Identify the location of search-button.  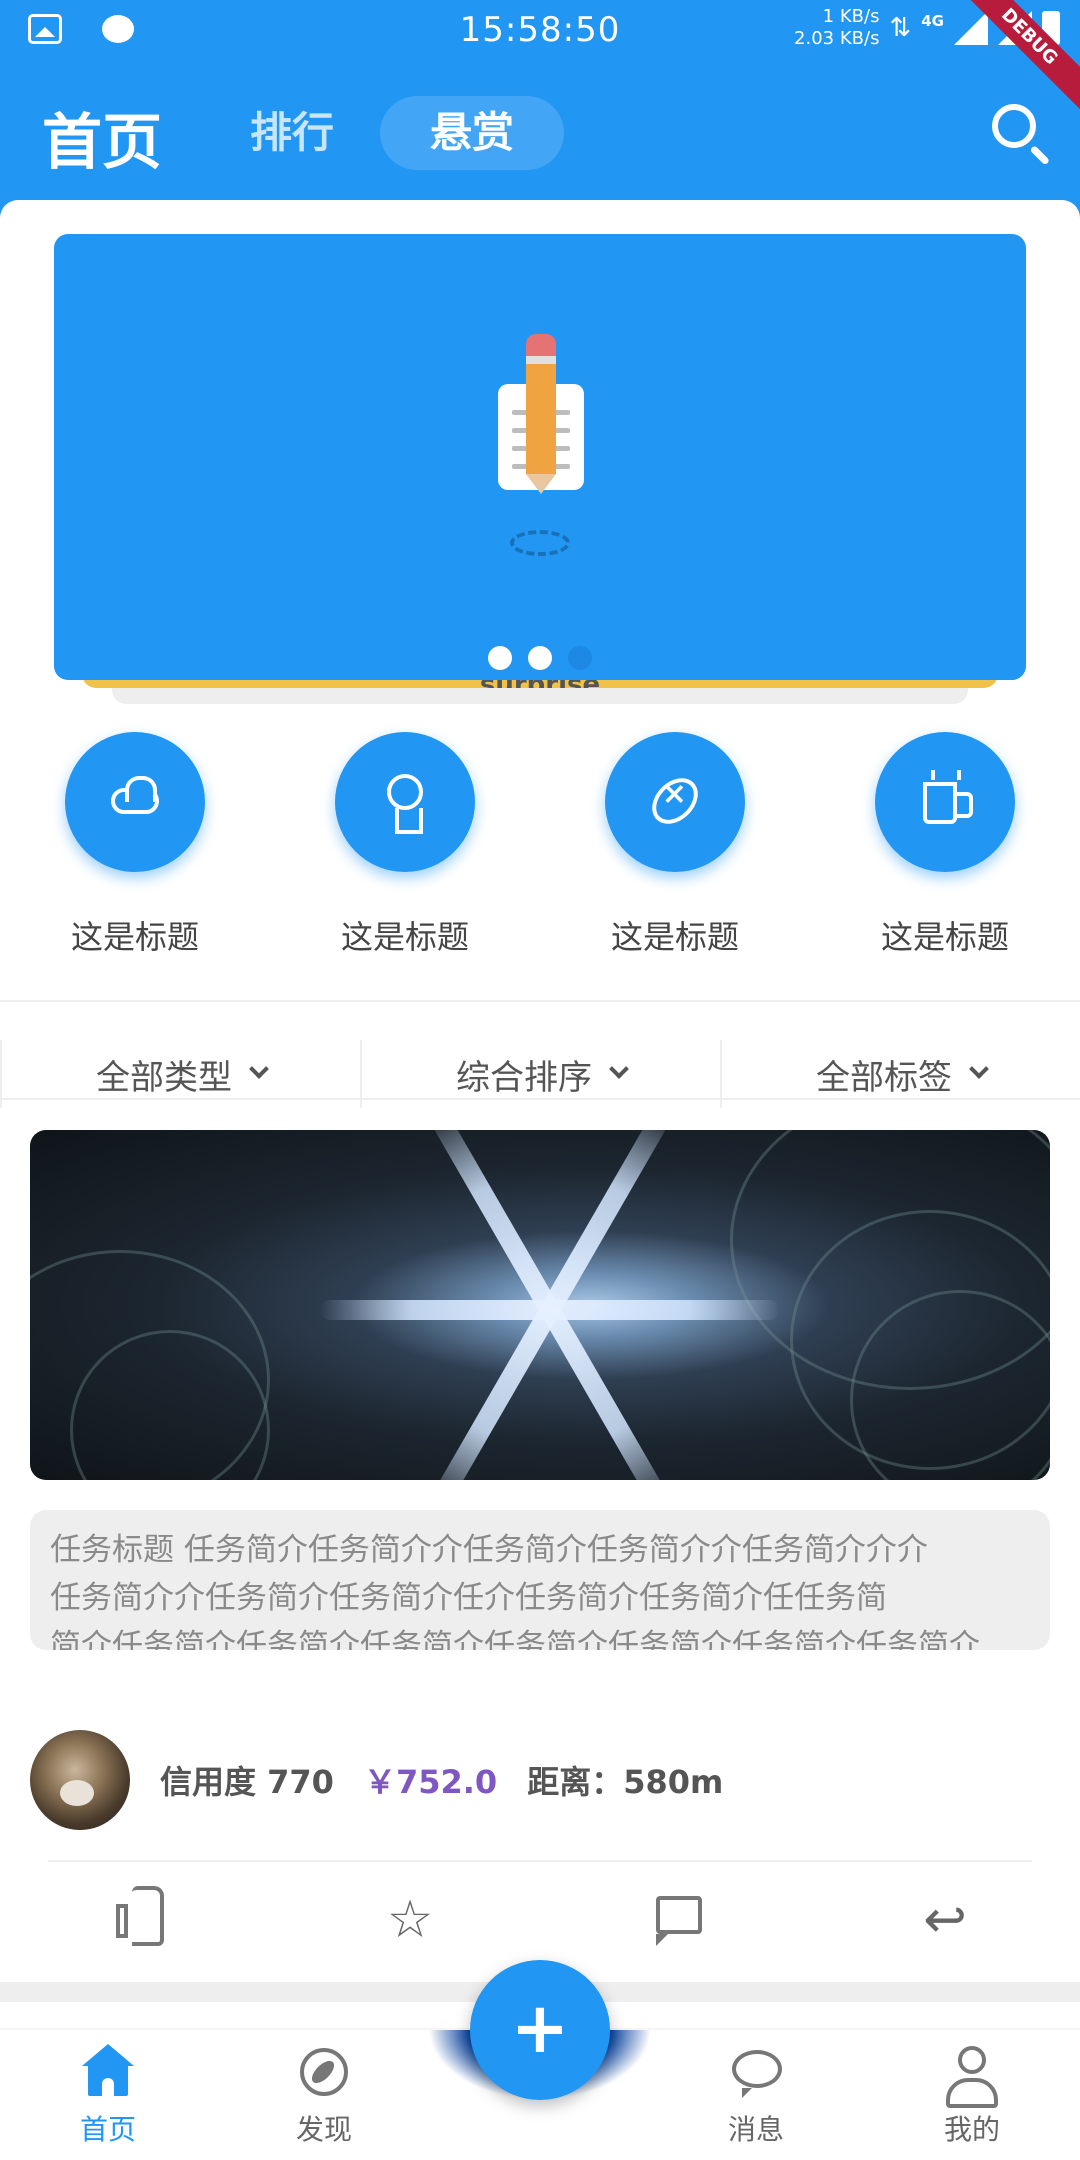
(1020, 133).